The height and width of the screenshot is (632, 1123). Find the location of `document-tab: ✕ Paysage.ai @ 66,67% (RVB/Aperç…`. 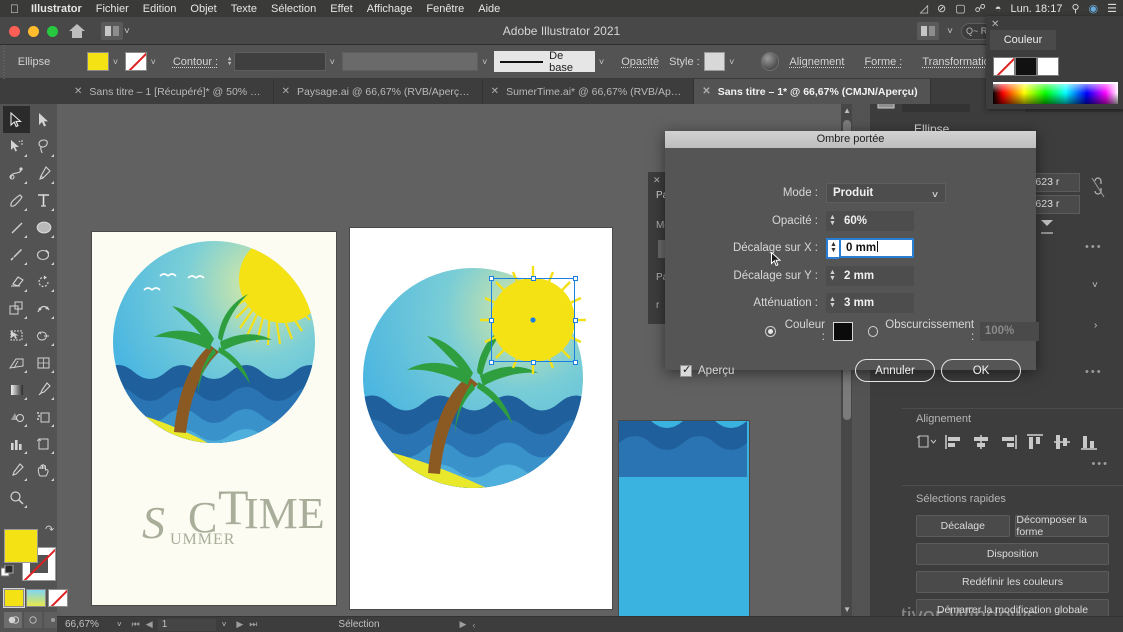

document-tab: ✕ Paysage.ai @ 66,67% (RVB/Aperç… is located at coordinates (378, 91).